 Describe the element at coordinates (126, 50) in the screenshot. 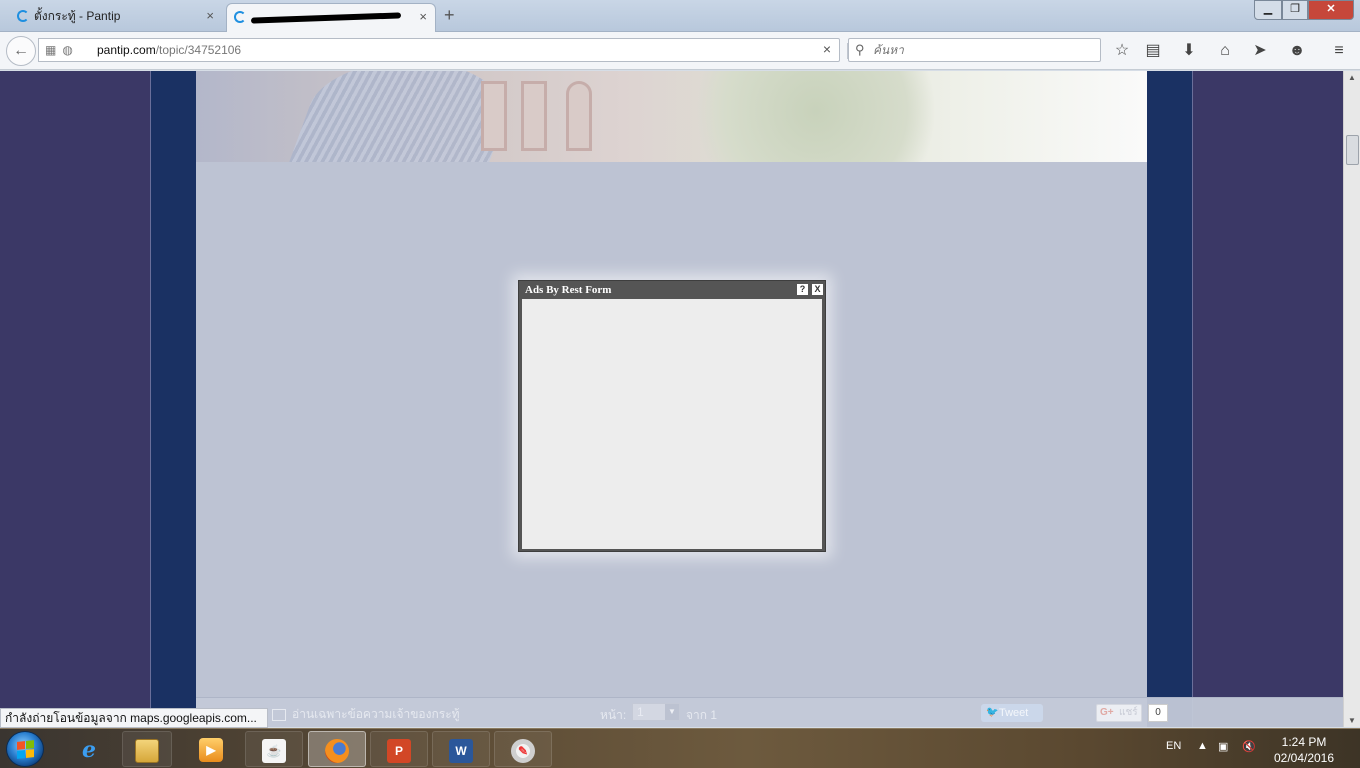

I see `url-domain: pantip.com` at that location.